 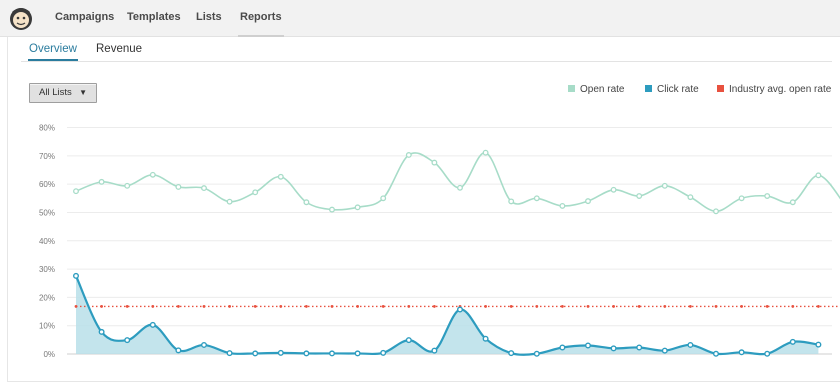 What do you see at coordinates (457, 182) in the screenshot?
I see `open-rate-line` at bounding box center [457, 182].